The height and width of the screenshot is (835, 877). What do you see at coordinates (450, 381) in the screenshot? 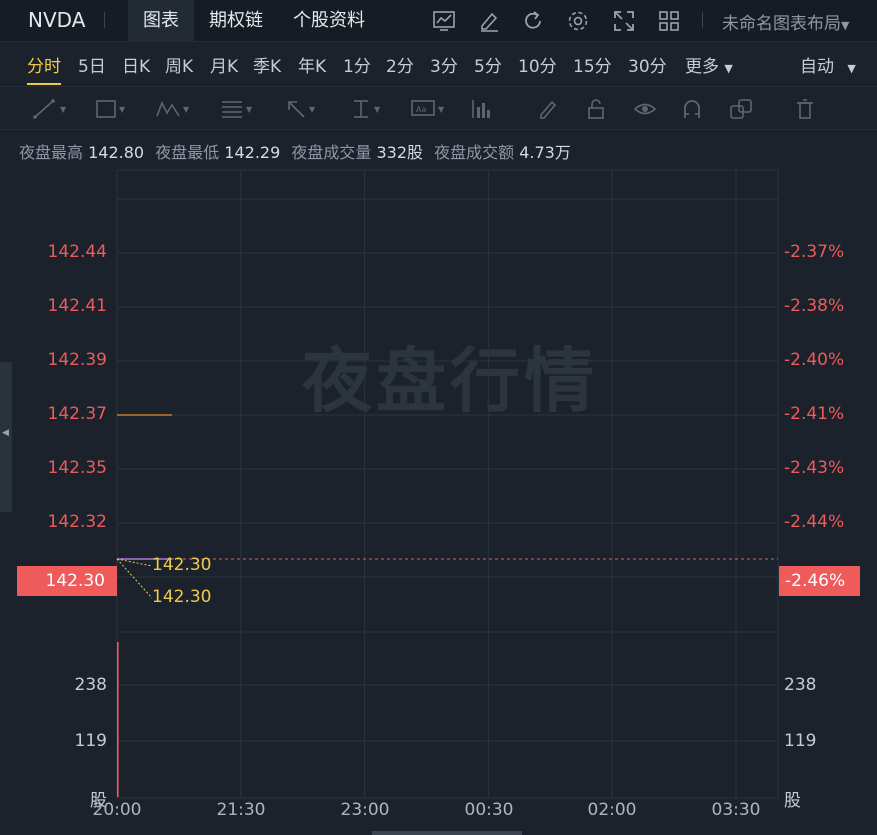
I see `chart-watermark: 夜盘行情` at bounding box center [450, 381].